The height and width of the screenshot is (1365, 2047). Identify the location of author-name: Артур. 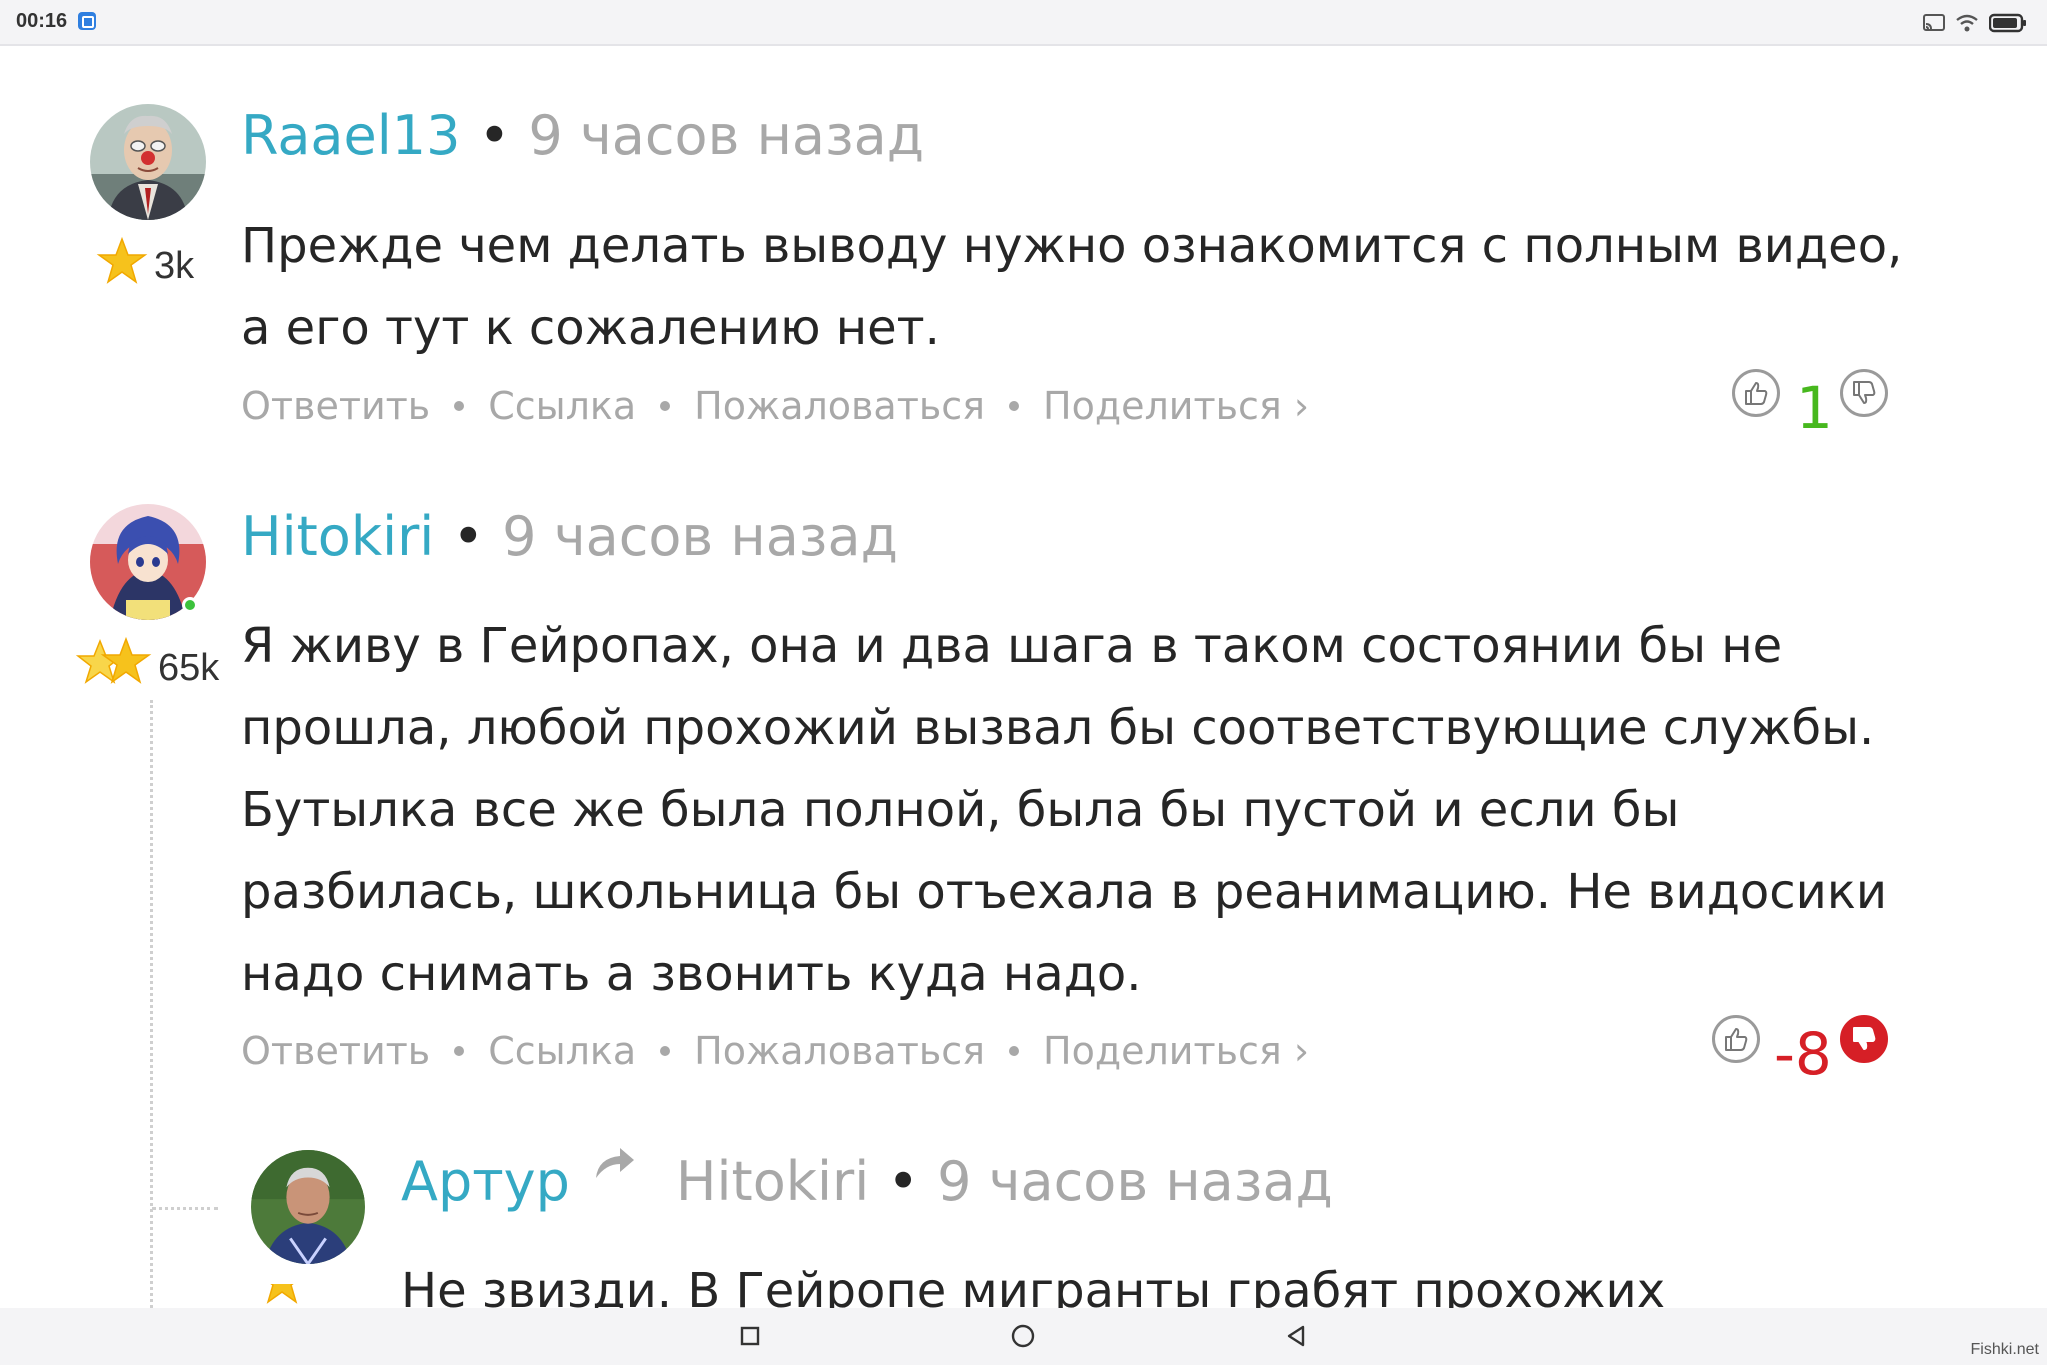
(485, 1181).